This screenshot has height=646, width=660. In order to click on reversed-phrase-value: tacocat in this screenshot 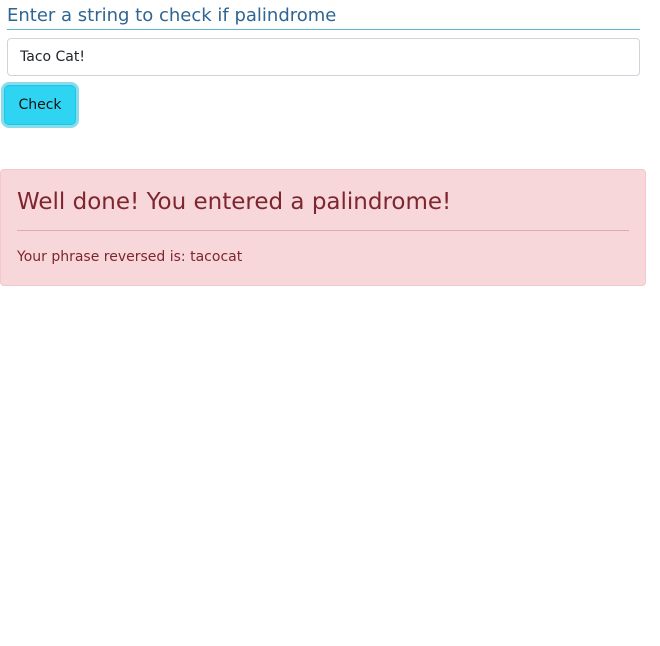, I will do `click(216, 257)`.